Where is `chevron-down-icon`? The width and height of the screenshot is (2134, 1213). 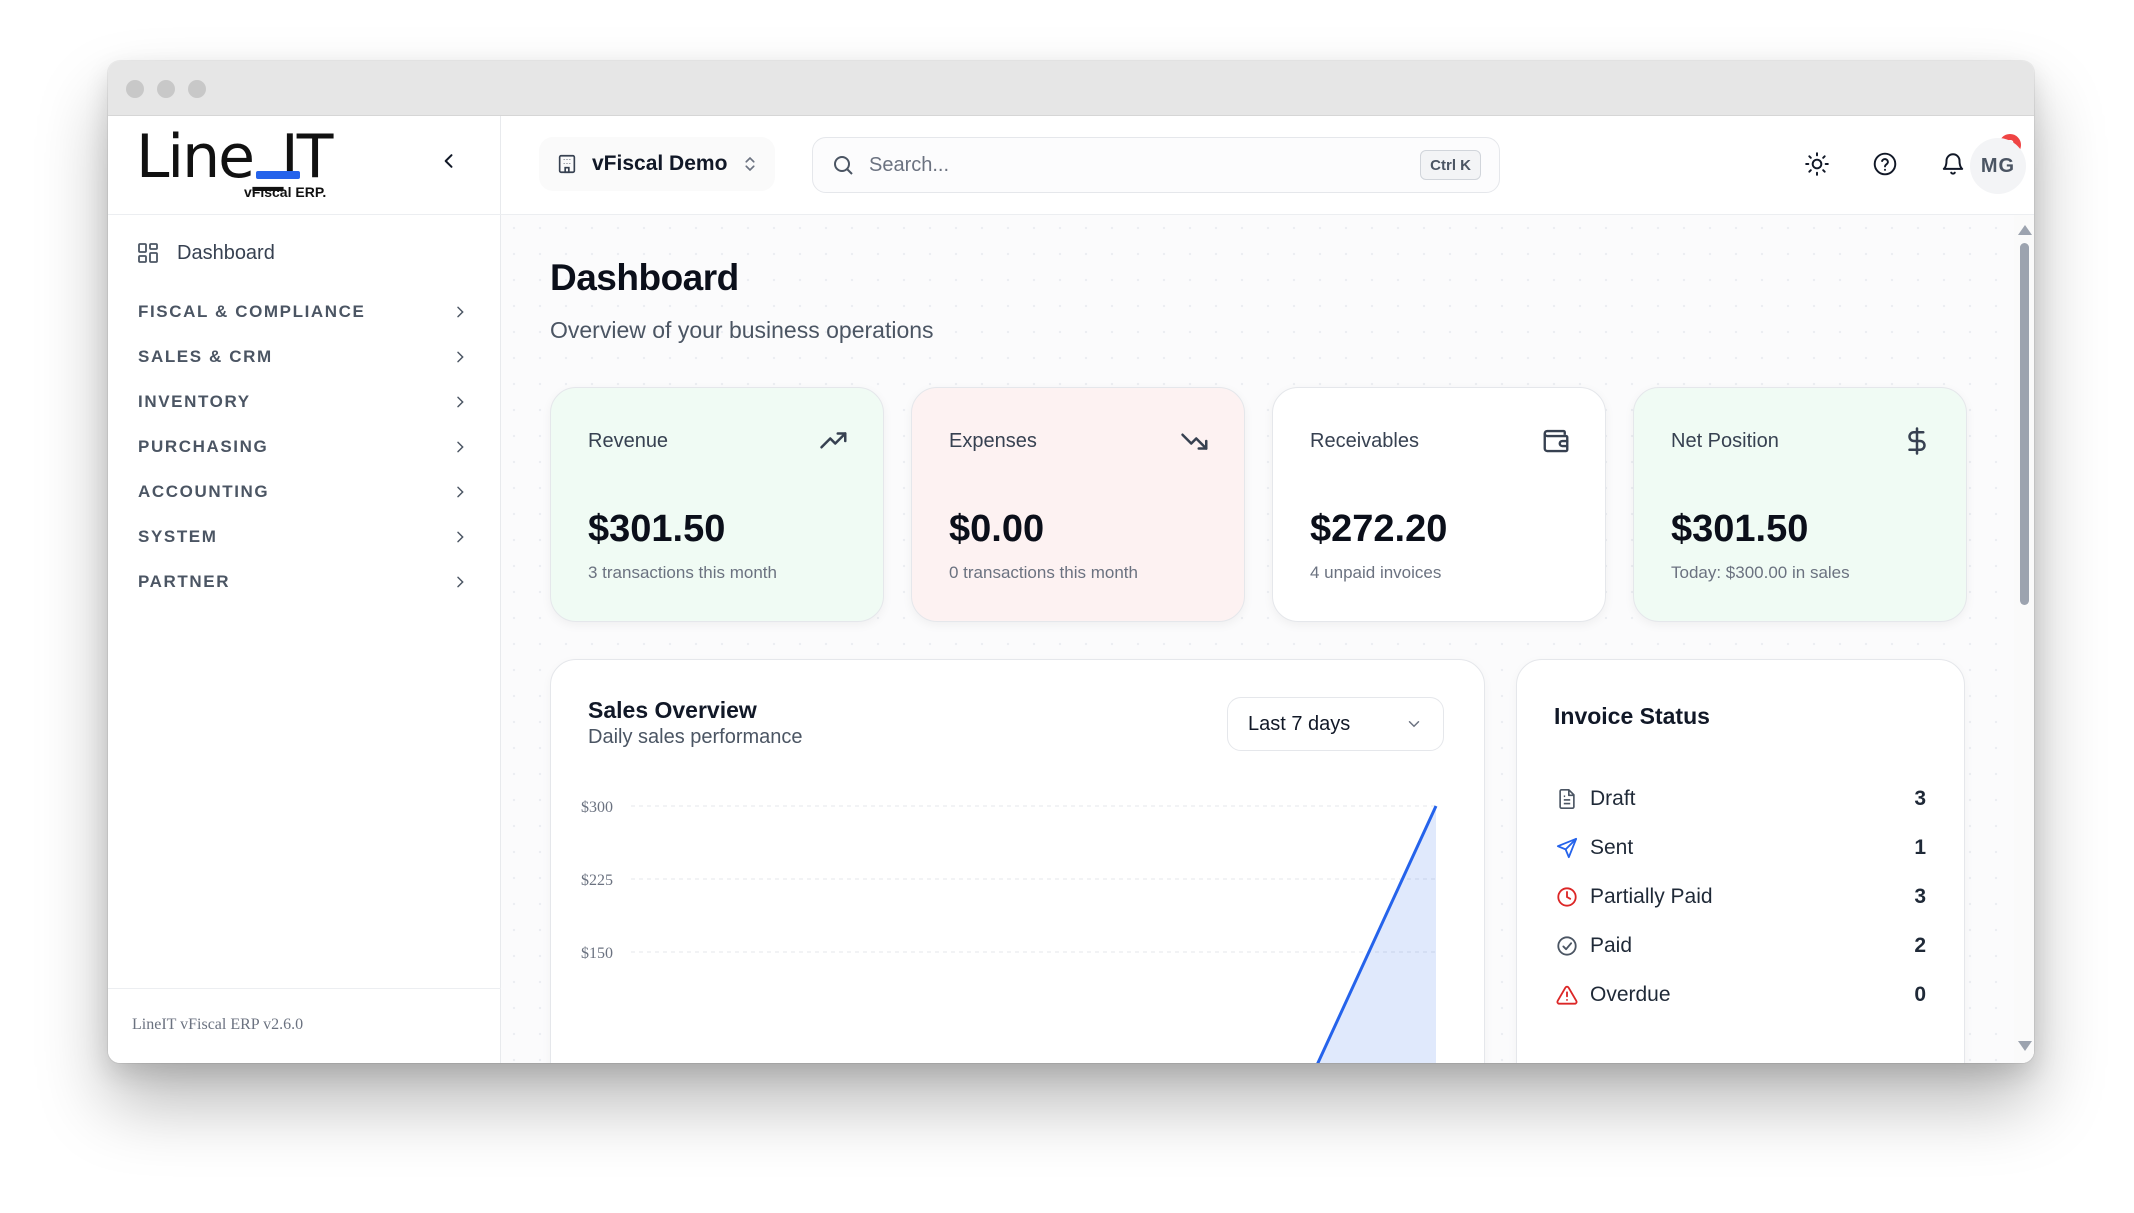 chevron-down-icon is located at coordinates (1414, 724).